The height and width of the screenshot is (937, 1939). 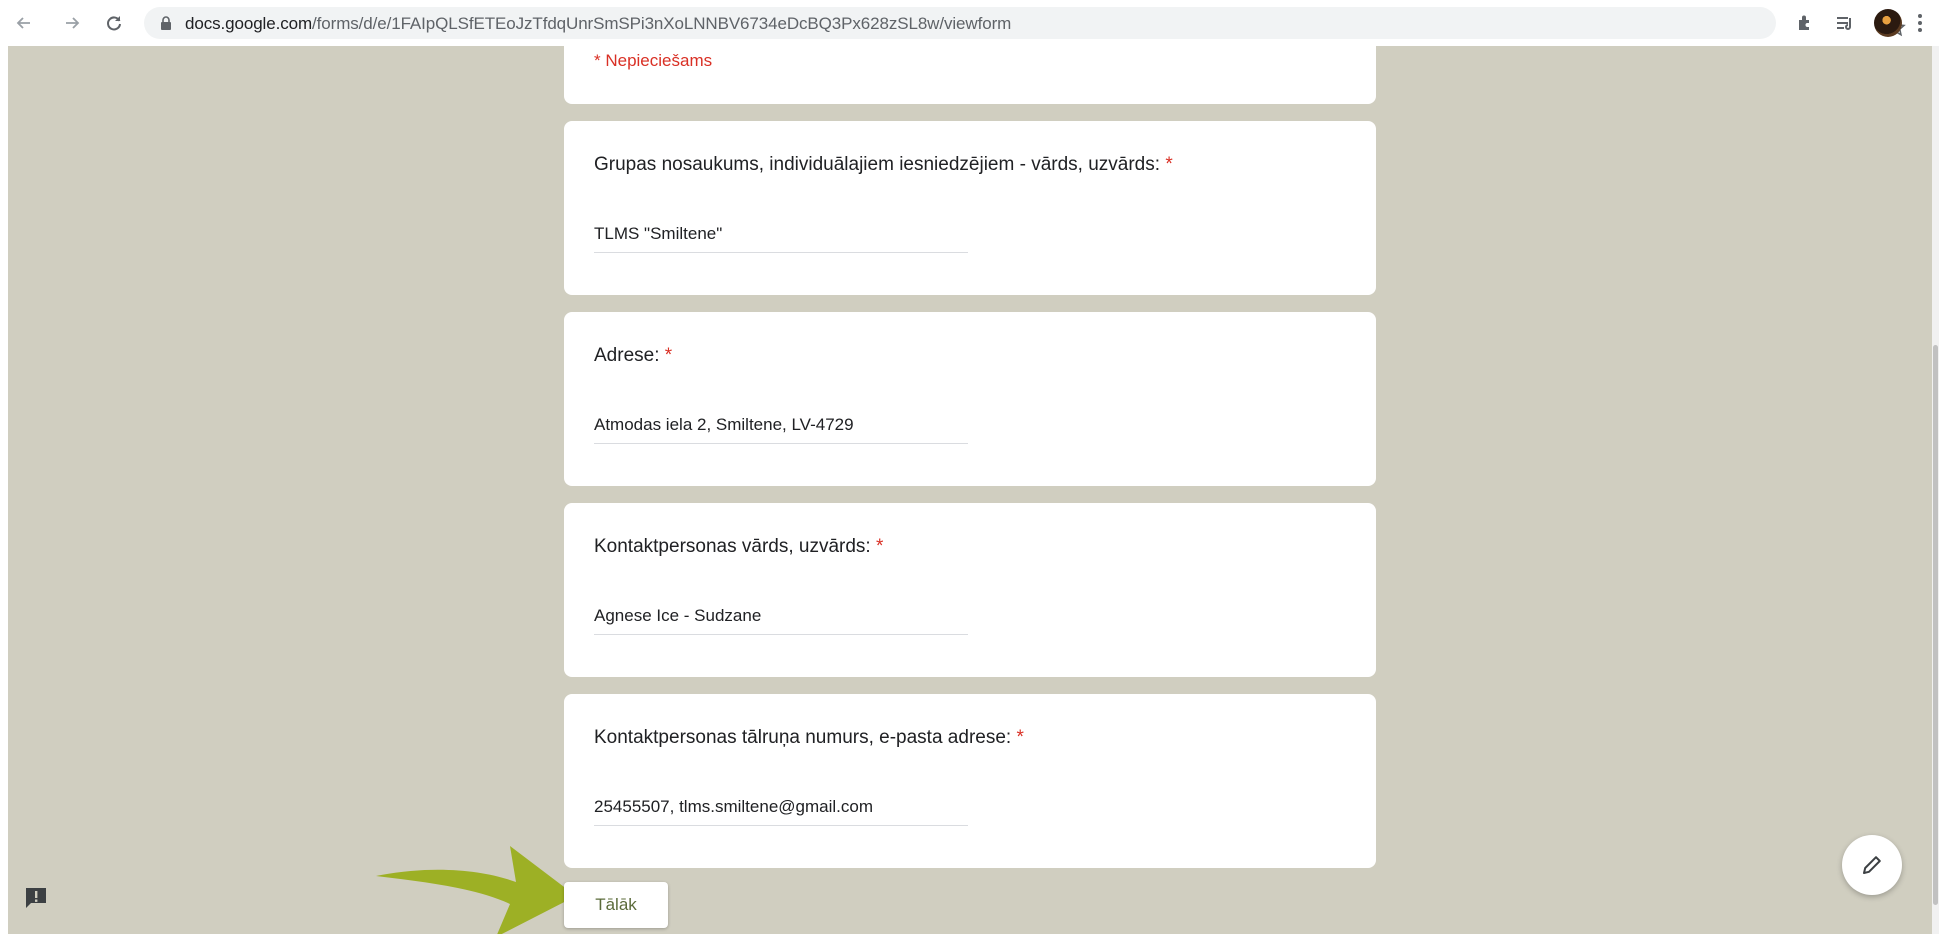 What do you see at coordinates (1805, 23) in the screenshot?
I see `extensions-icon` at bounding box center [1805, 23].